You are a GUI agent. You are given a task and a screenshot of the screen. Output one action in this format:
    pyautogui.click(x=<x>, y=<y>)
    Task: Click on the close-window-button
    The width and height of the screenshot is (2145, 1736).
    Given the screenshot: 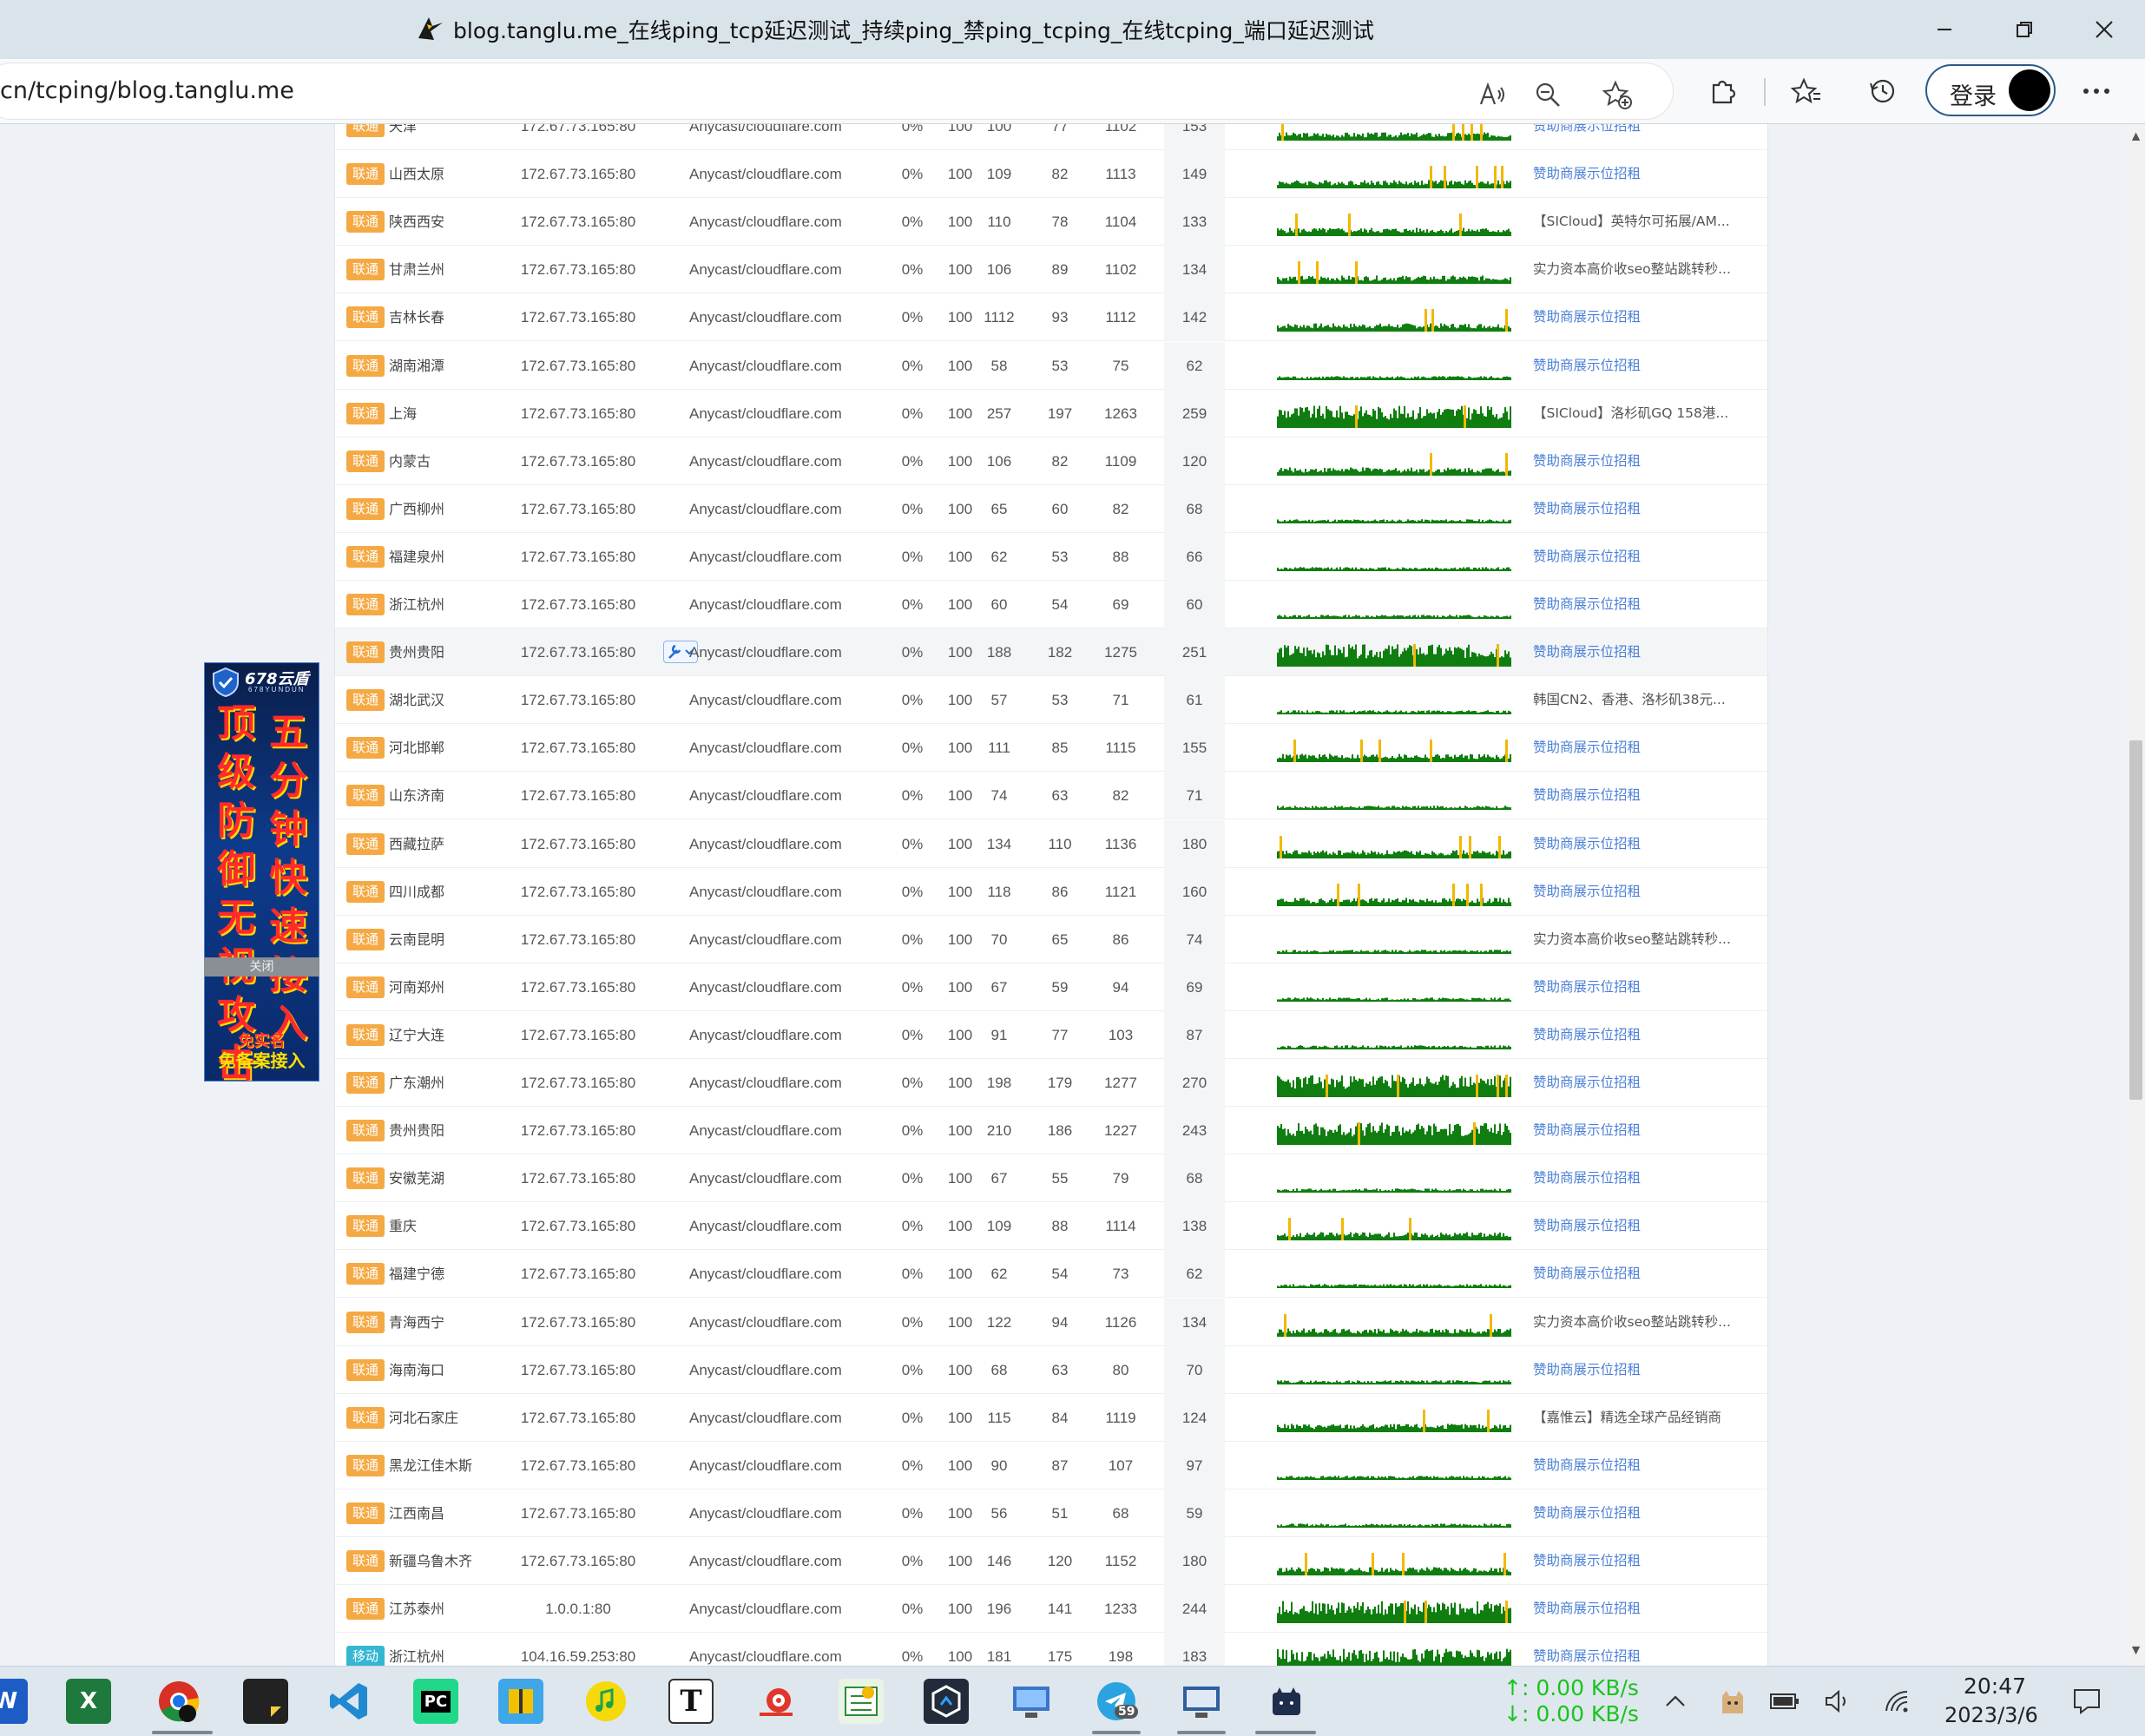 What is the action you would take?
    pyautogui.click(x=2104, y=29)
    